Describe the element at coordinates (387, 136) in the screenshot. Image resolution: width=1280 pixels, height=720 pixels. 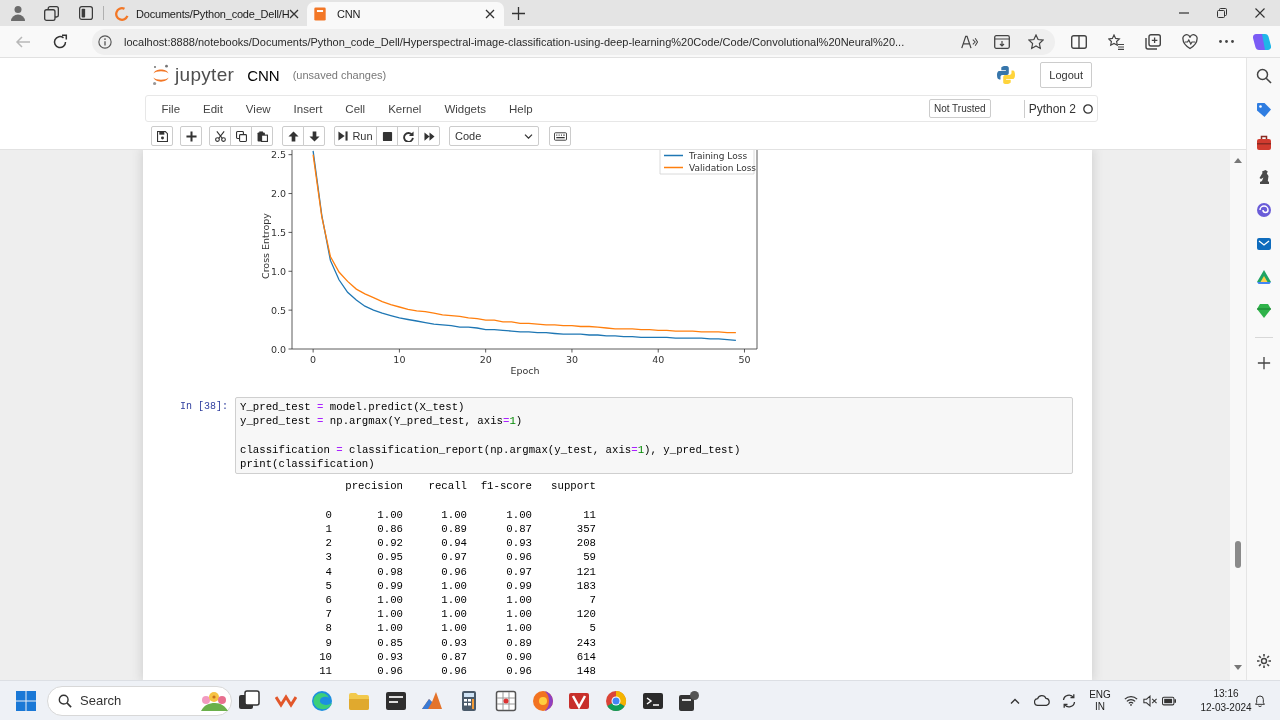
I see `stop-button` at that location.